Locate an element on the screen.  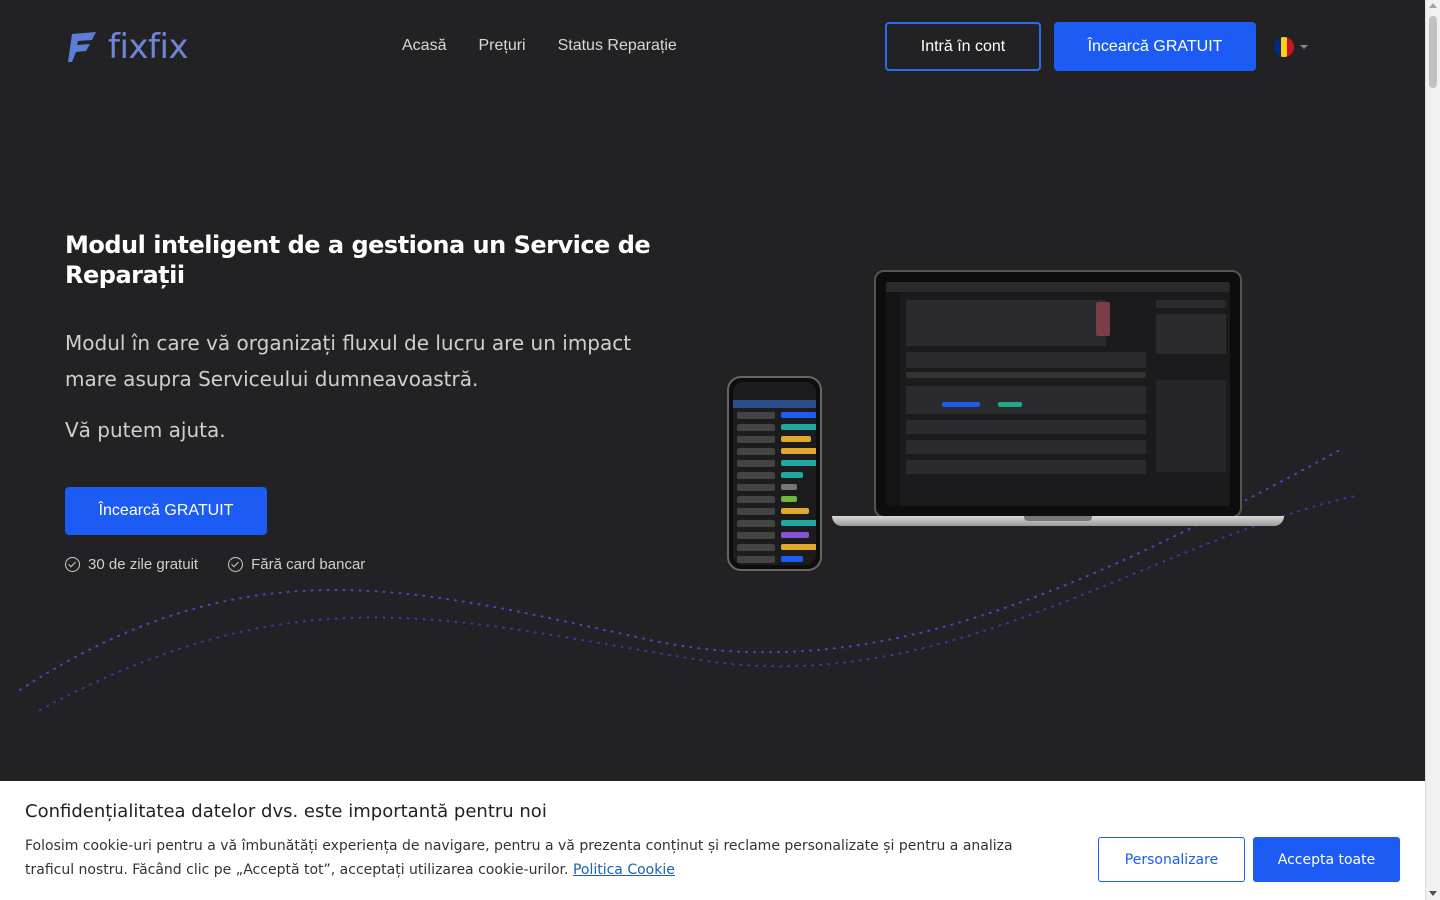
cookie-policy-link: Politica Cookie is located at coordinates (624, 870).